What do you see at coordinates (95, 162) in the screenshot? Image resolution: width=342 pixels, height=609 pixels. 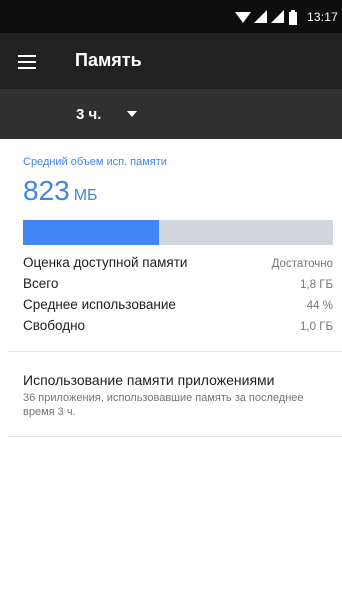 I see `avg-memory-label: Средний объем исп. памяти` at bounding box center [95, 162].